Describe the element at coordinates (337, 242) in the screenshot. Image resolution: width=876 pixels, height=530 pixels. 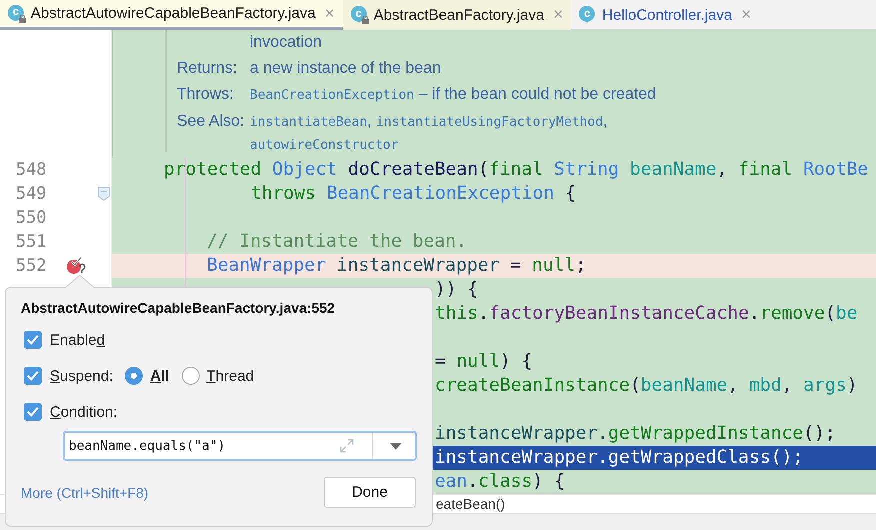
I see `code-line: // Instantiate the bean.` at that location.